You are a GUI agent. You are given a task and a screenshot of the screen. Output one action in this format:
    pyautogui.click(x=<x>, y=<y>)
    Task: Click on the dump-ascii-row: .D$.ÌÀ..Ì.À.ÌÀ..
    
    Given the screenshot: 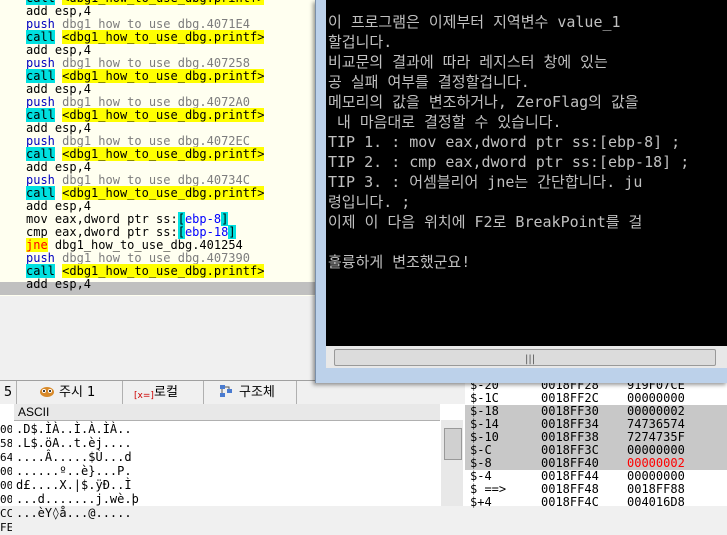 What is the action you would take?
    pyautogui.click(x=74, y=429)
    